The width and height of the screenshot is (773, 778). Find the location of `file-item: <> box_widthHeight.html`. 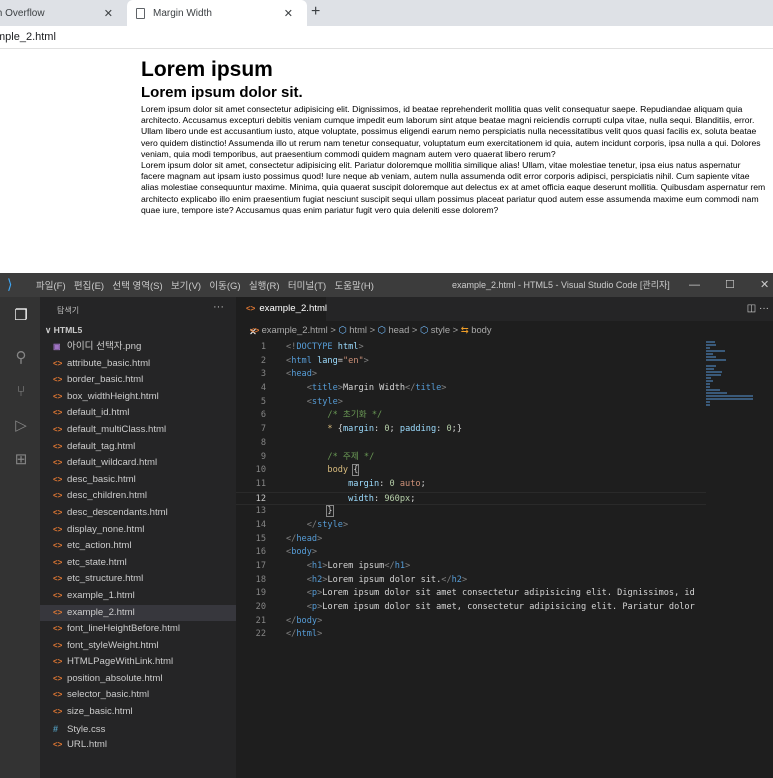

file-item: <> box_widthHeight.html is located at coordinates (138, 397).